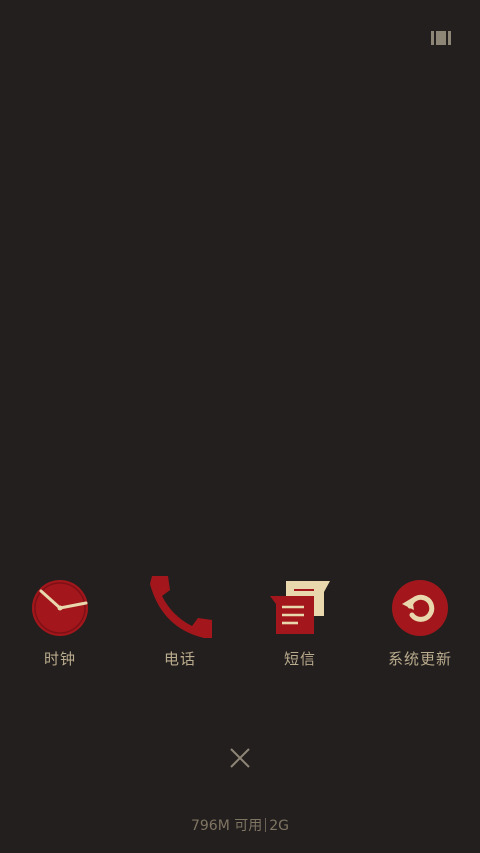 This screenshot has width=480, height=853. I want to click on menu-icon, so click(441, 38).